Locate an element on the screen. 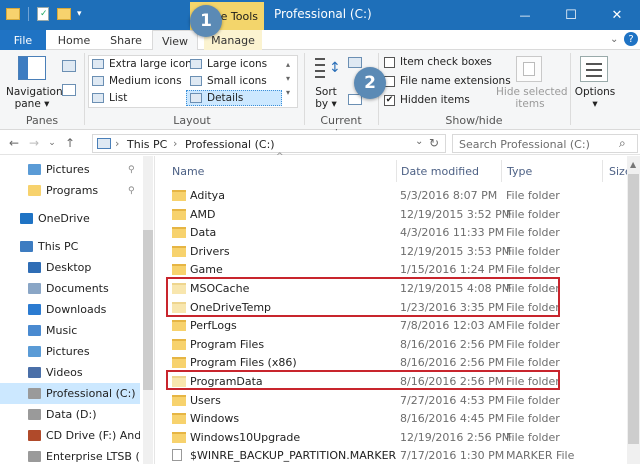  file-list-scroll-thumb is located at coordinates (633, 309).